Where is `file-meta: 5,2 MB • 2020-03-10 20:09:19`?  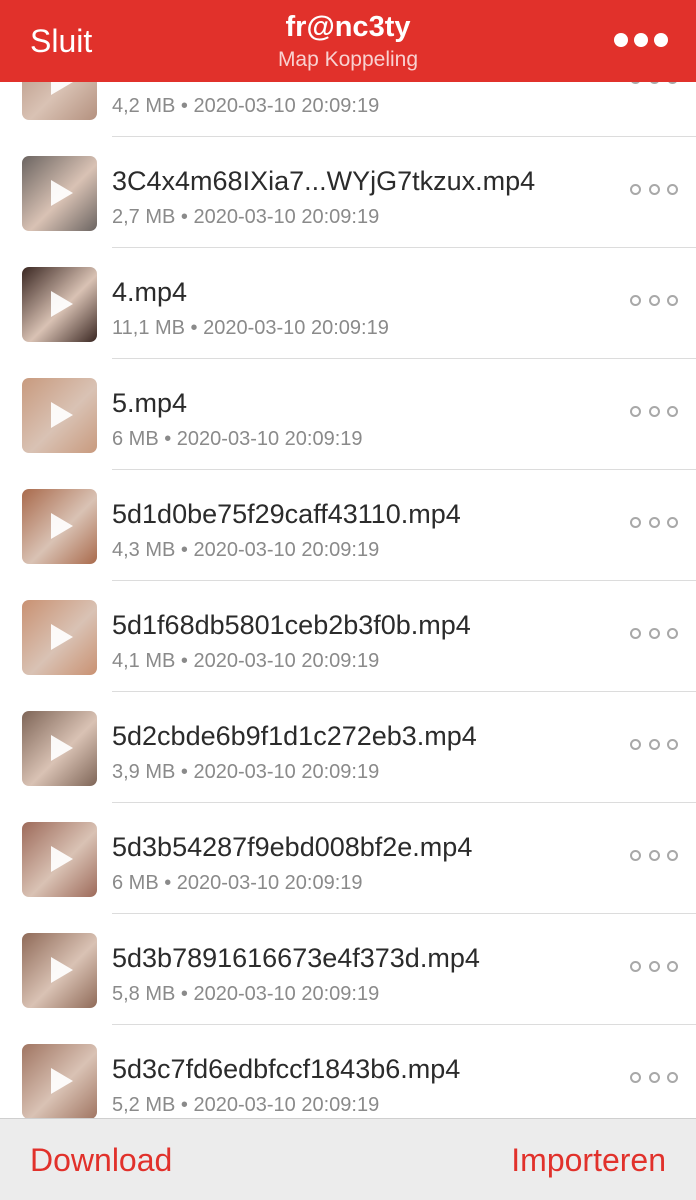 file-meta: 5,2 MB • 2020-03-10 20:09:19 is located at coordinates (246, 1105).